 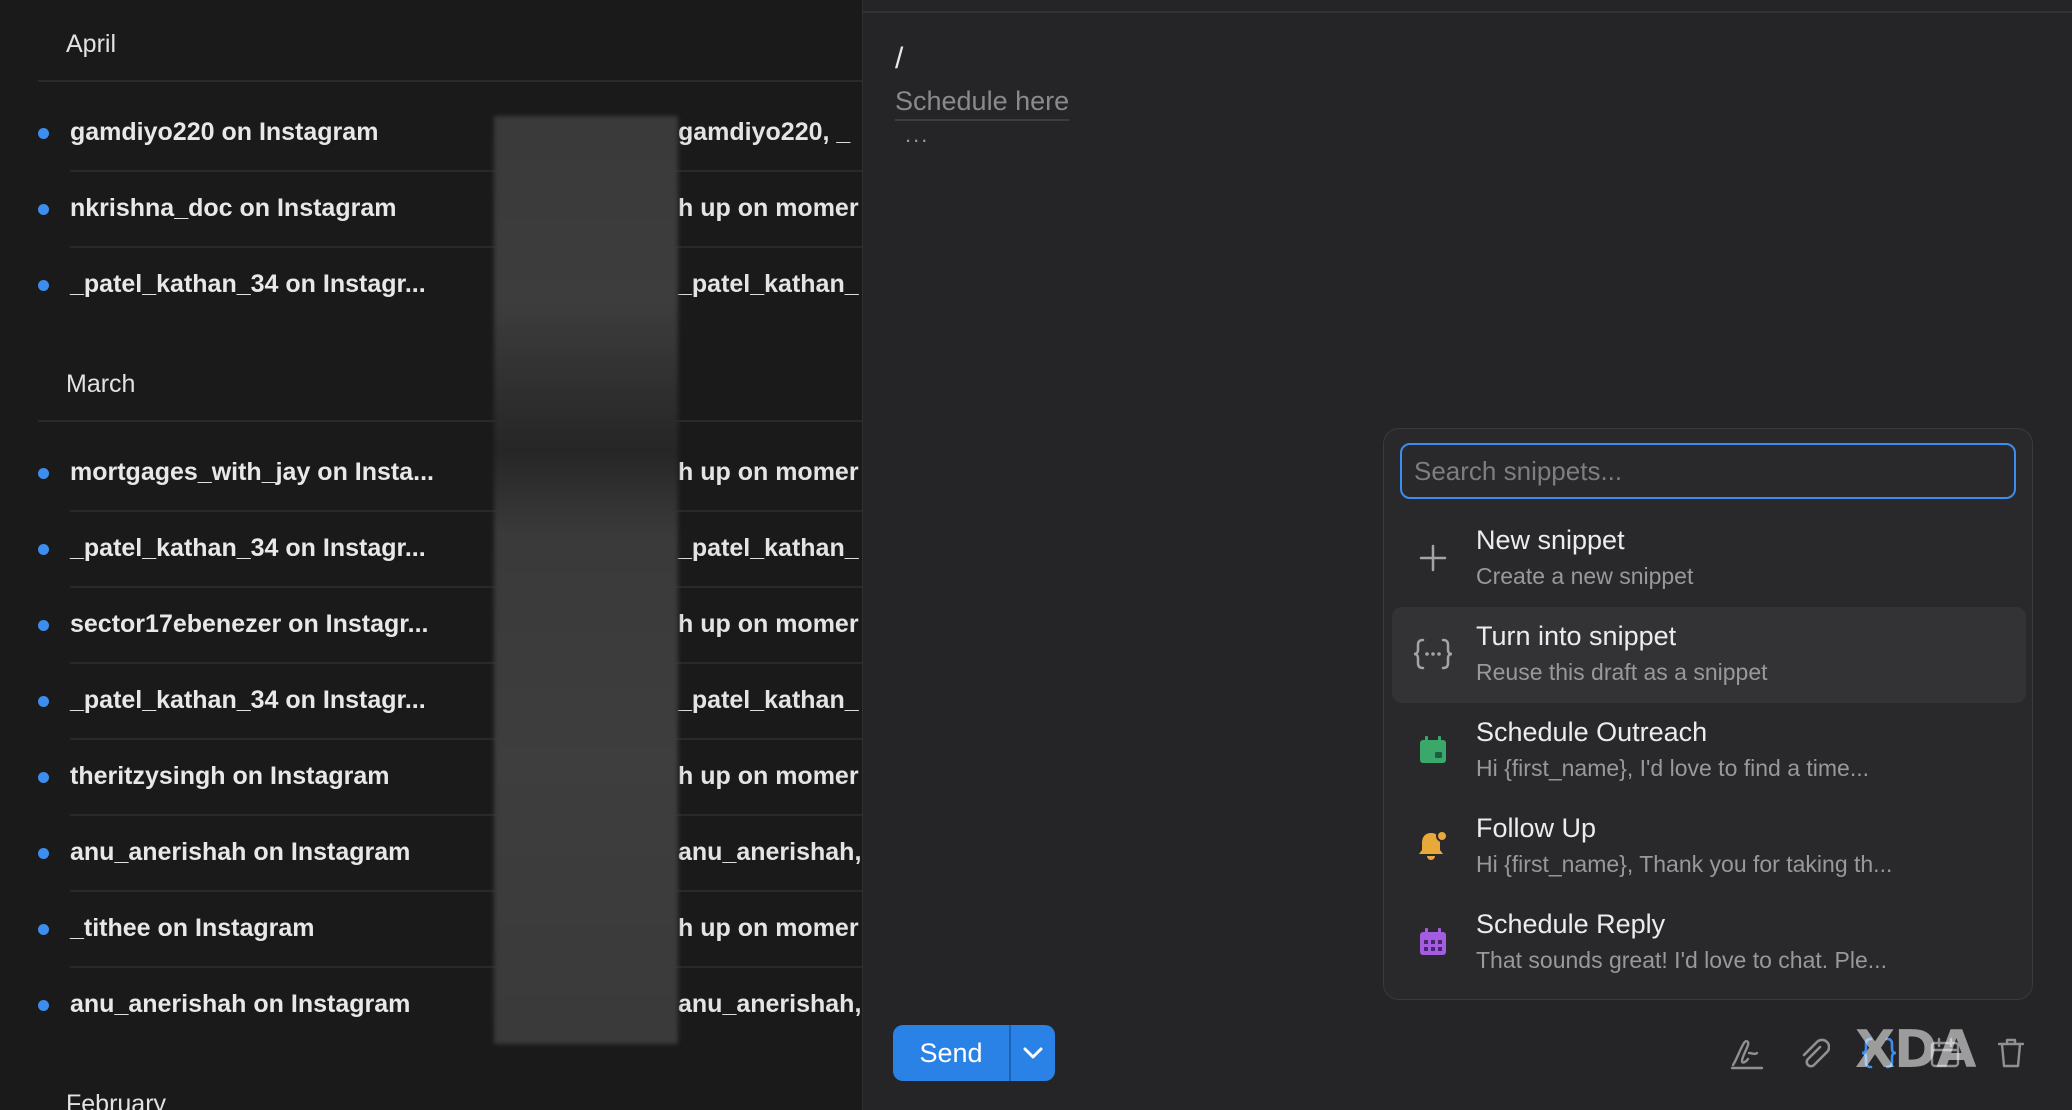 I want to click on snippet-subtitle: Reuse this draft as a snippet, so click(x=1622, y=672).